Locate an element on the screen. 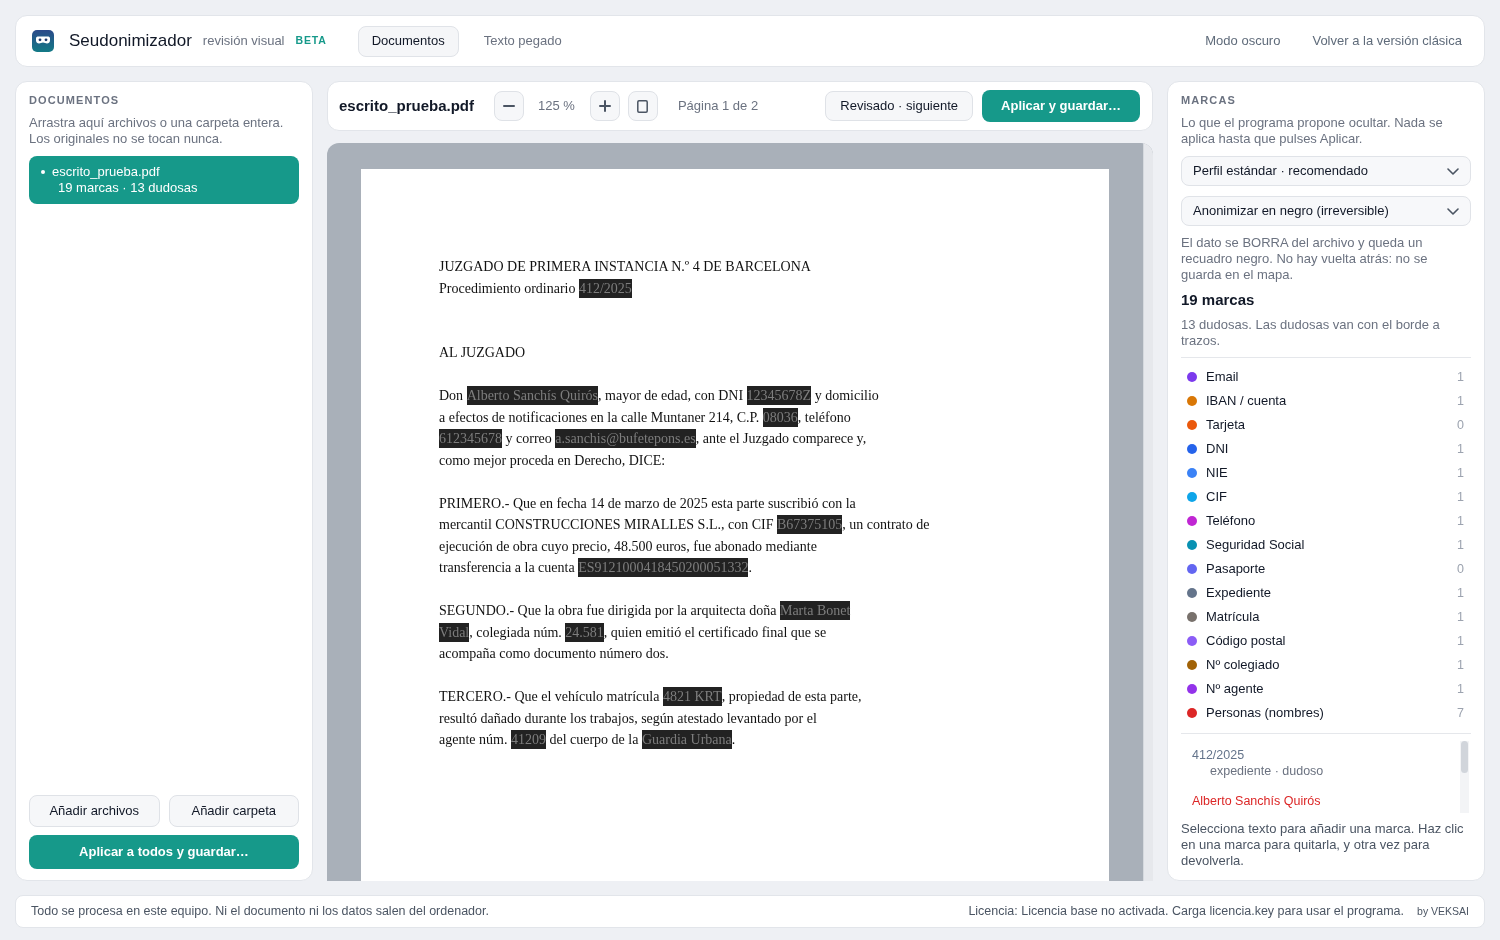 Image resolution: width=1500 pixels, height=940 pixels. fit-page-button is located at coordinates (642, 106).